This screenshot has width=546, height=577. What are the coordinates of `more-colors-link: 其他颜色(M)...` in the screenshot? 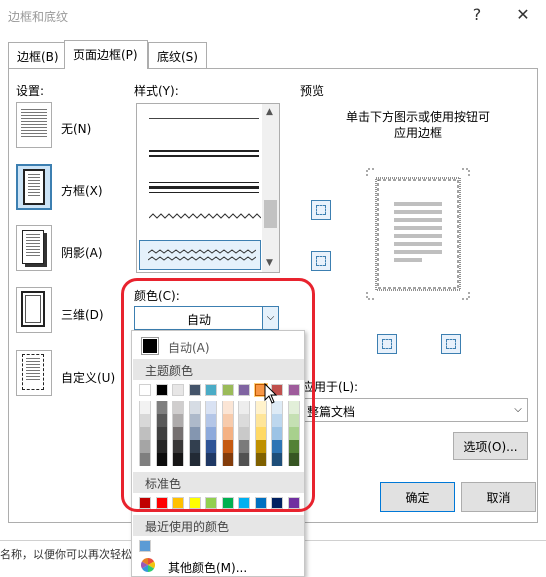 It's located at (207, 567).